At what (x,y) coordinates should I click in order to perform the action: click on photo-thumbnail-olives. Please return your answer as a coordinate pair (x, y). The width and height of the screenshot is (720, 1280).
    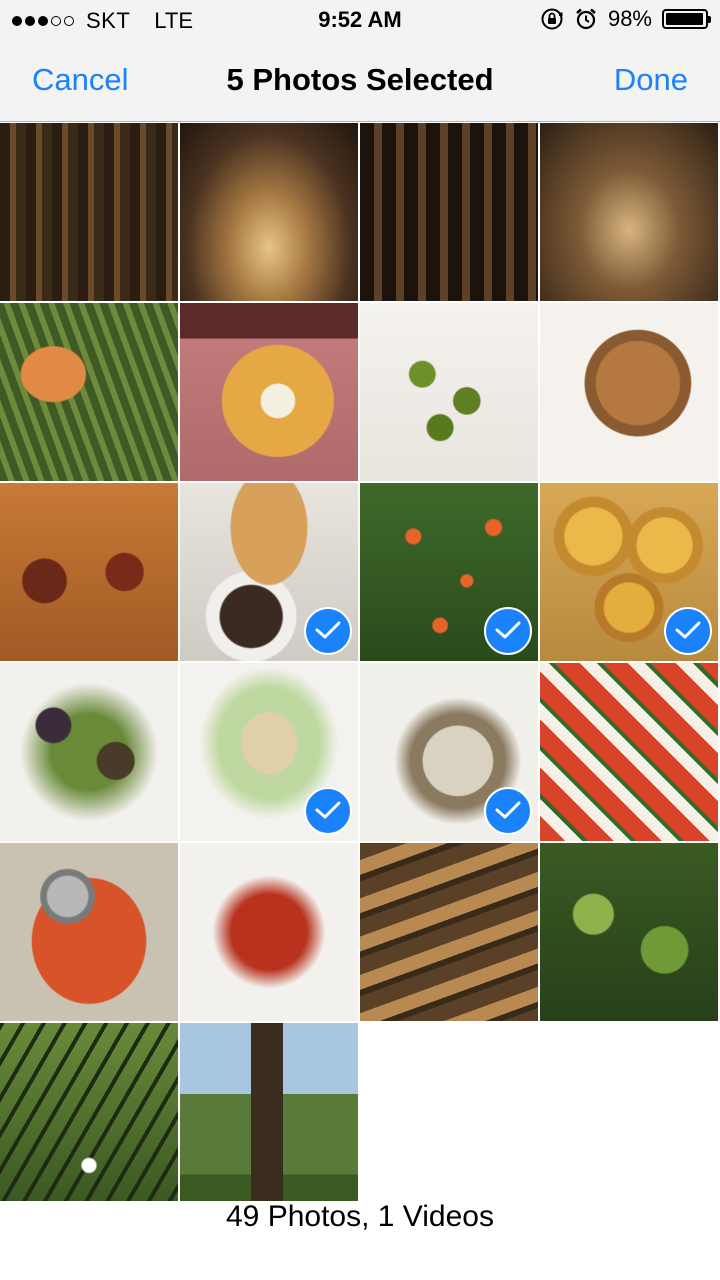
    Looking at the image, I should click on (449, 392).